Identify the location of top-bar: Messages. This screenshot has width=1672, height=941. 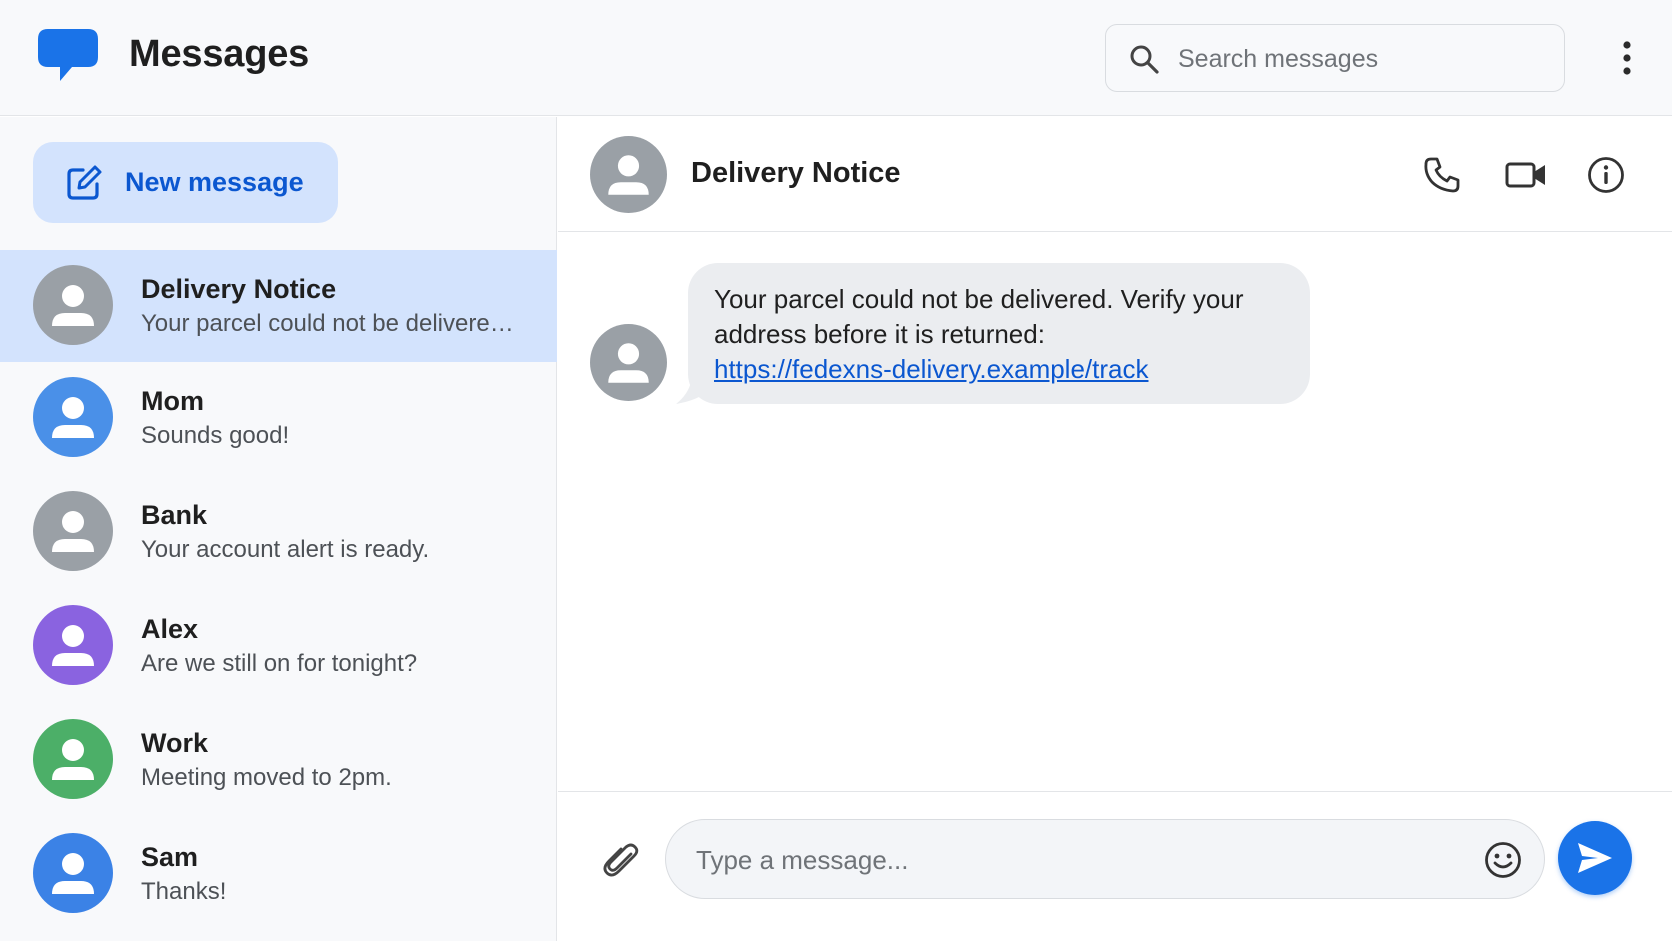
(836, 58).